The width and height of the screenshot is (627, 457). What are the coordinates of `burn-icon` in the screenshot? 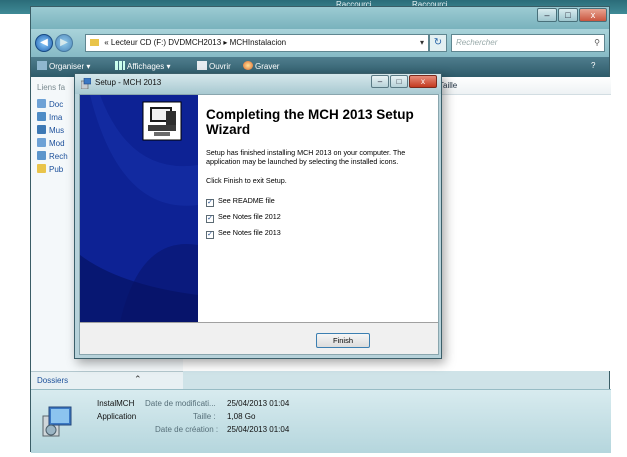 It's located at (248, 65).